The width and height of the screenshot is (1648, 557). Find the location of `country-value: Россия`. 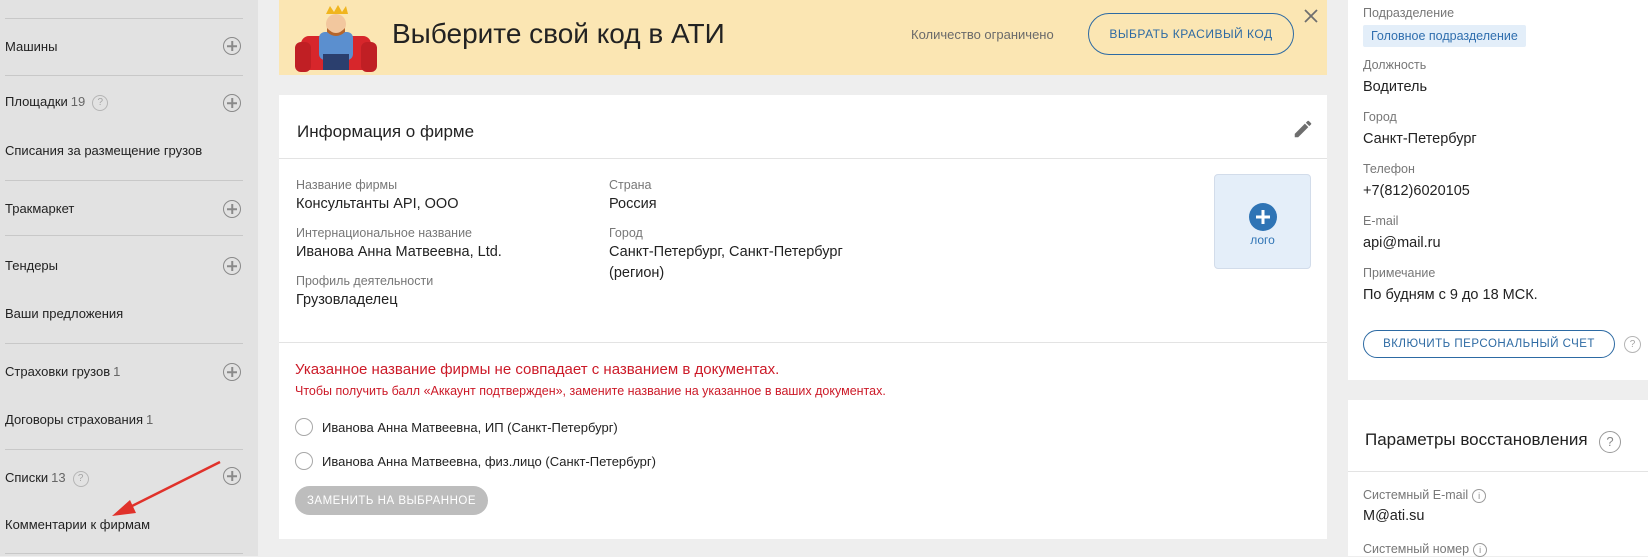

country-value: Россия is located at coordinates (633, 204).